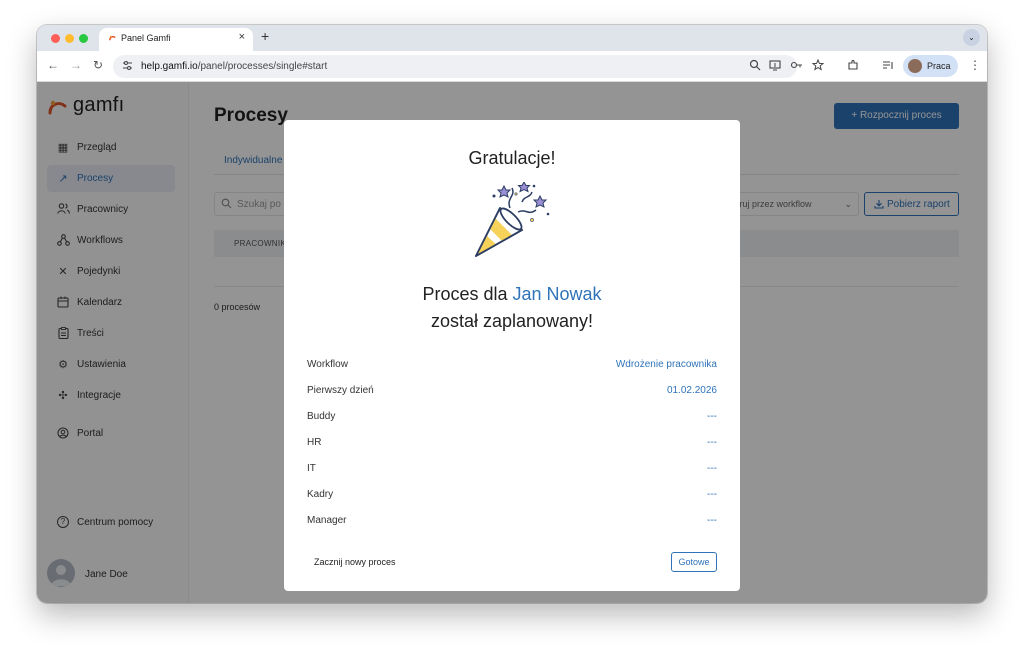 The width and height of the screenshot is (1024, 652). What do you see at coordinates (311, 468) in the screenshot?
I see `detail-label: IT` at bounding box center [311, 468].